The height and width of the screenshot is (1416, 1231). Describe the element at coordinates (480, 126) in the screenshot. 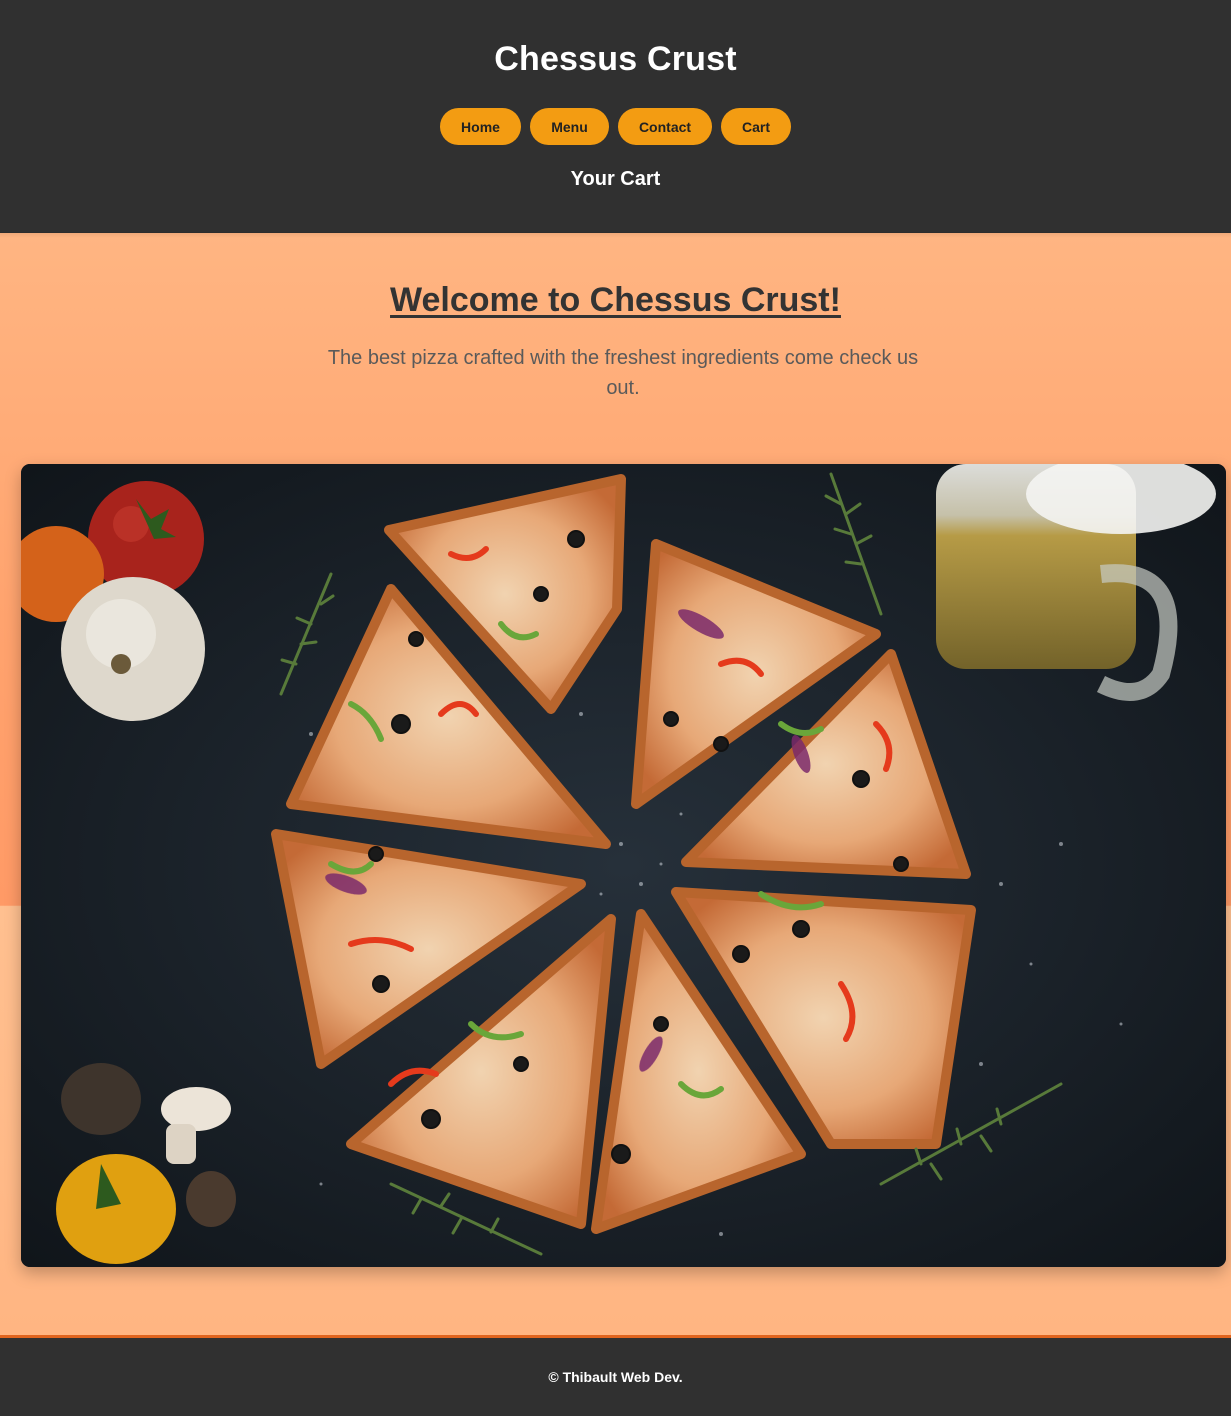

I see `nav-home-button: Home` at that location.